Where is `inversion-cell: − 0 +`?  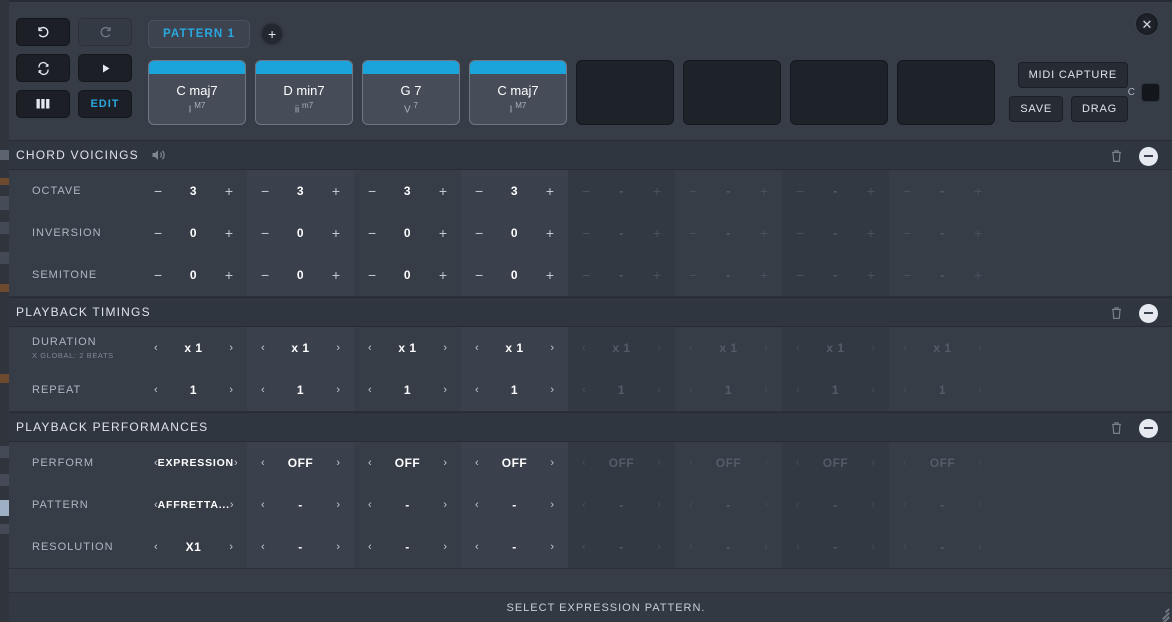 inversion-cell: − 0 + is located at coordinates (193, 233).